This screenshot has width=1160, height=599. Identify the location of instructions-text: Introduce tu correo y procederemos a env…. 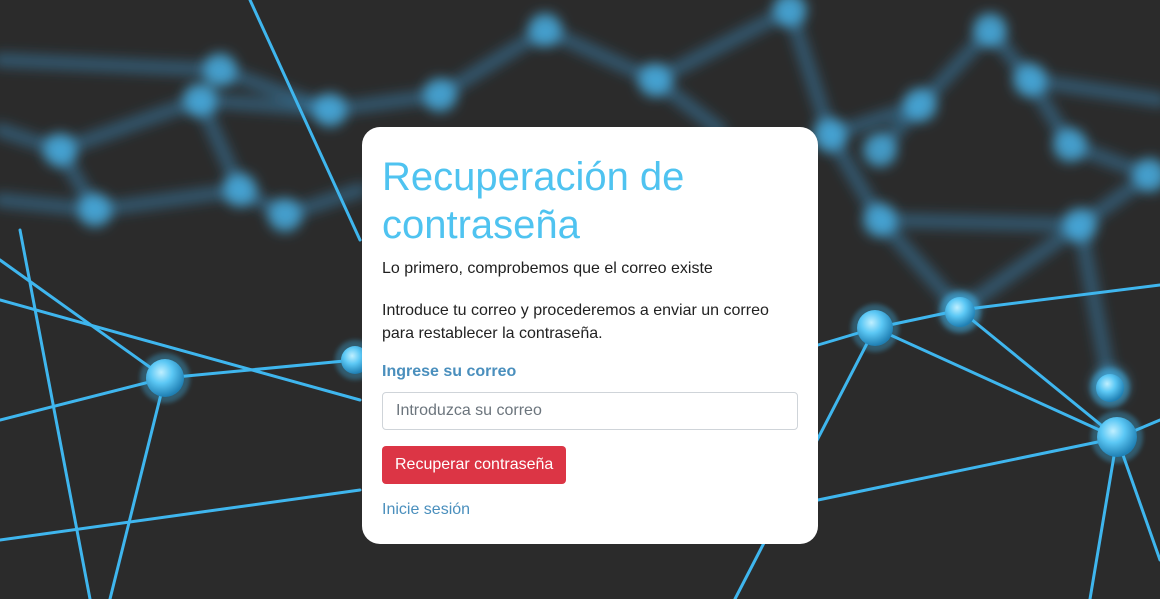
(575, 322).